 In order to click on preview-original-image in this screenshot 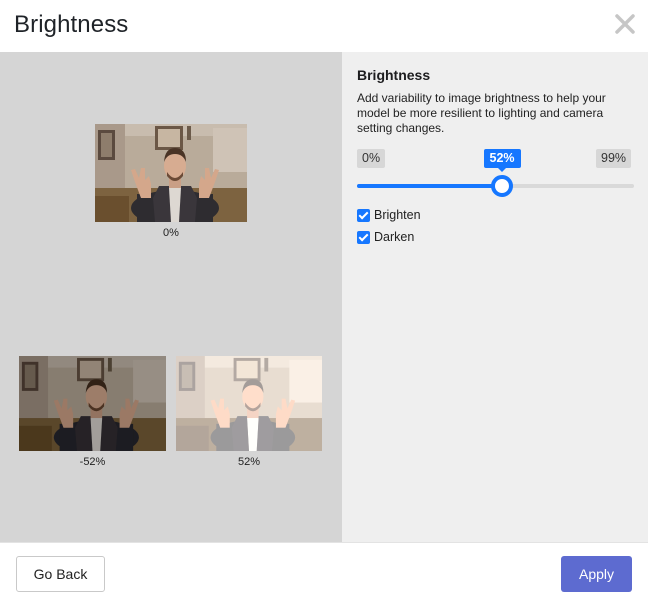, I will do `click(171, 173)`.